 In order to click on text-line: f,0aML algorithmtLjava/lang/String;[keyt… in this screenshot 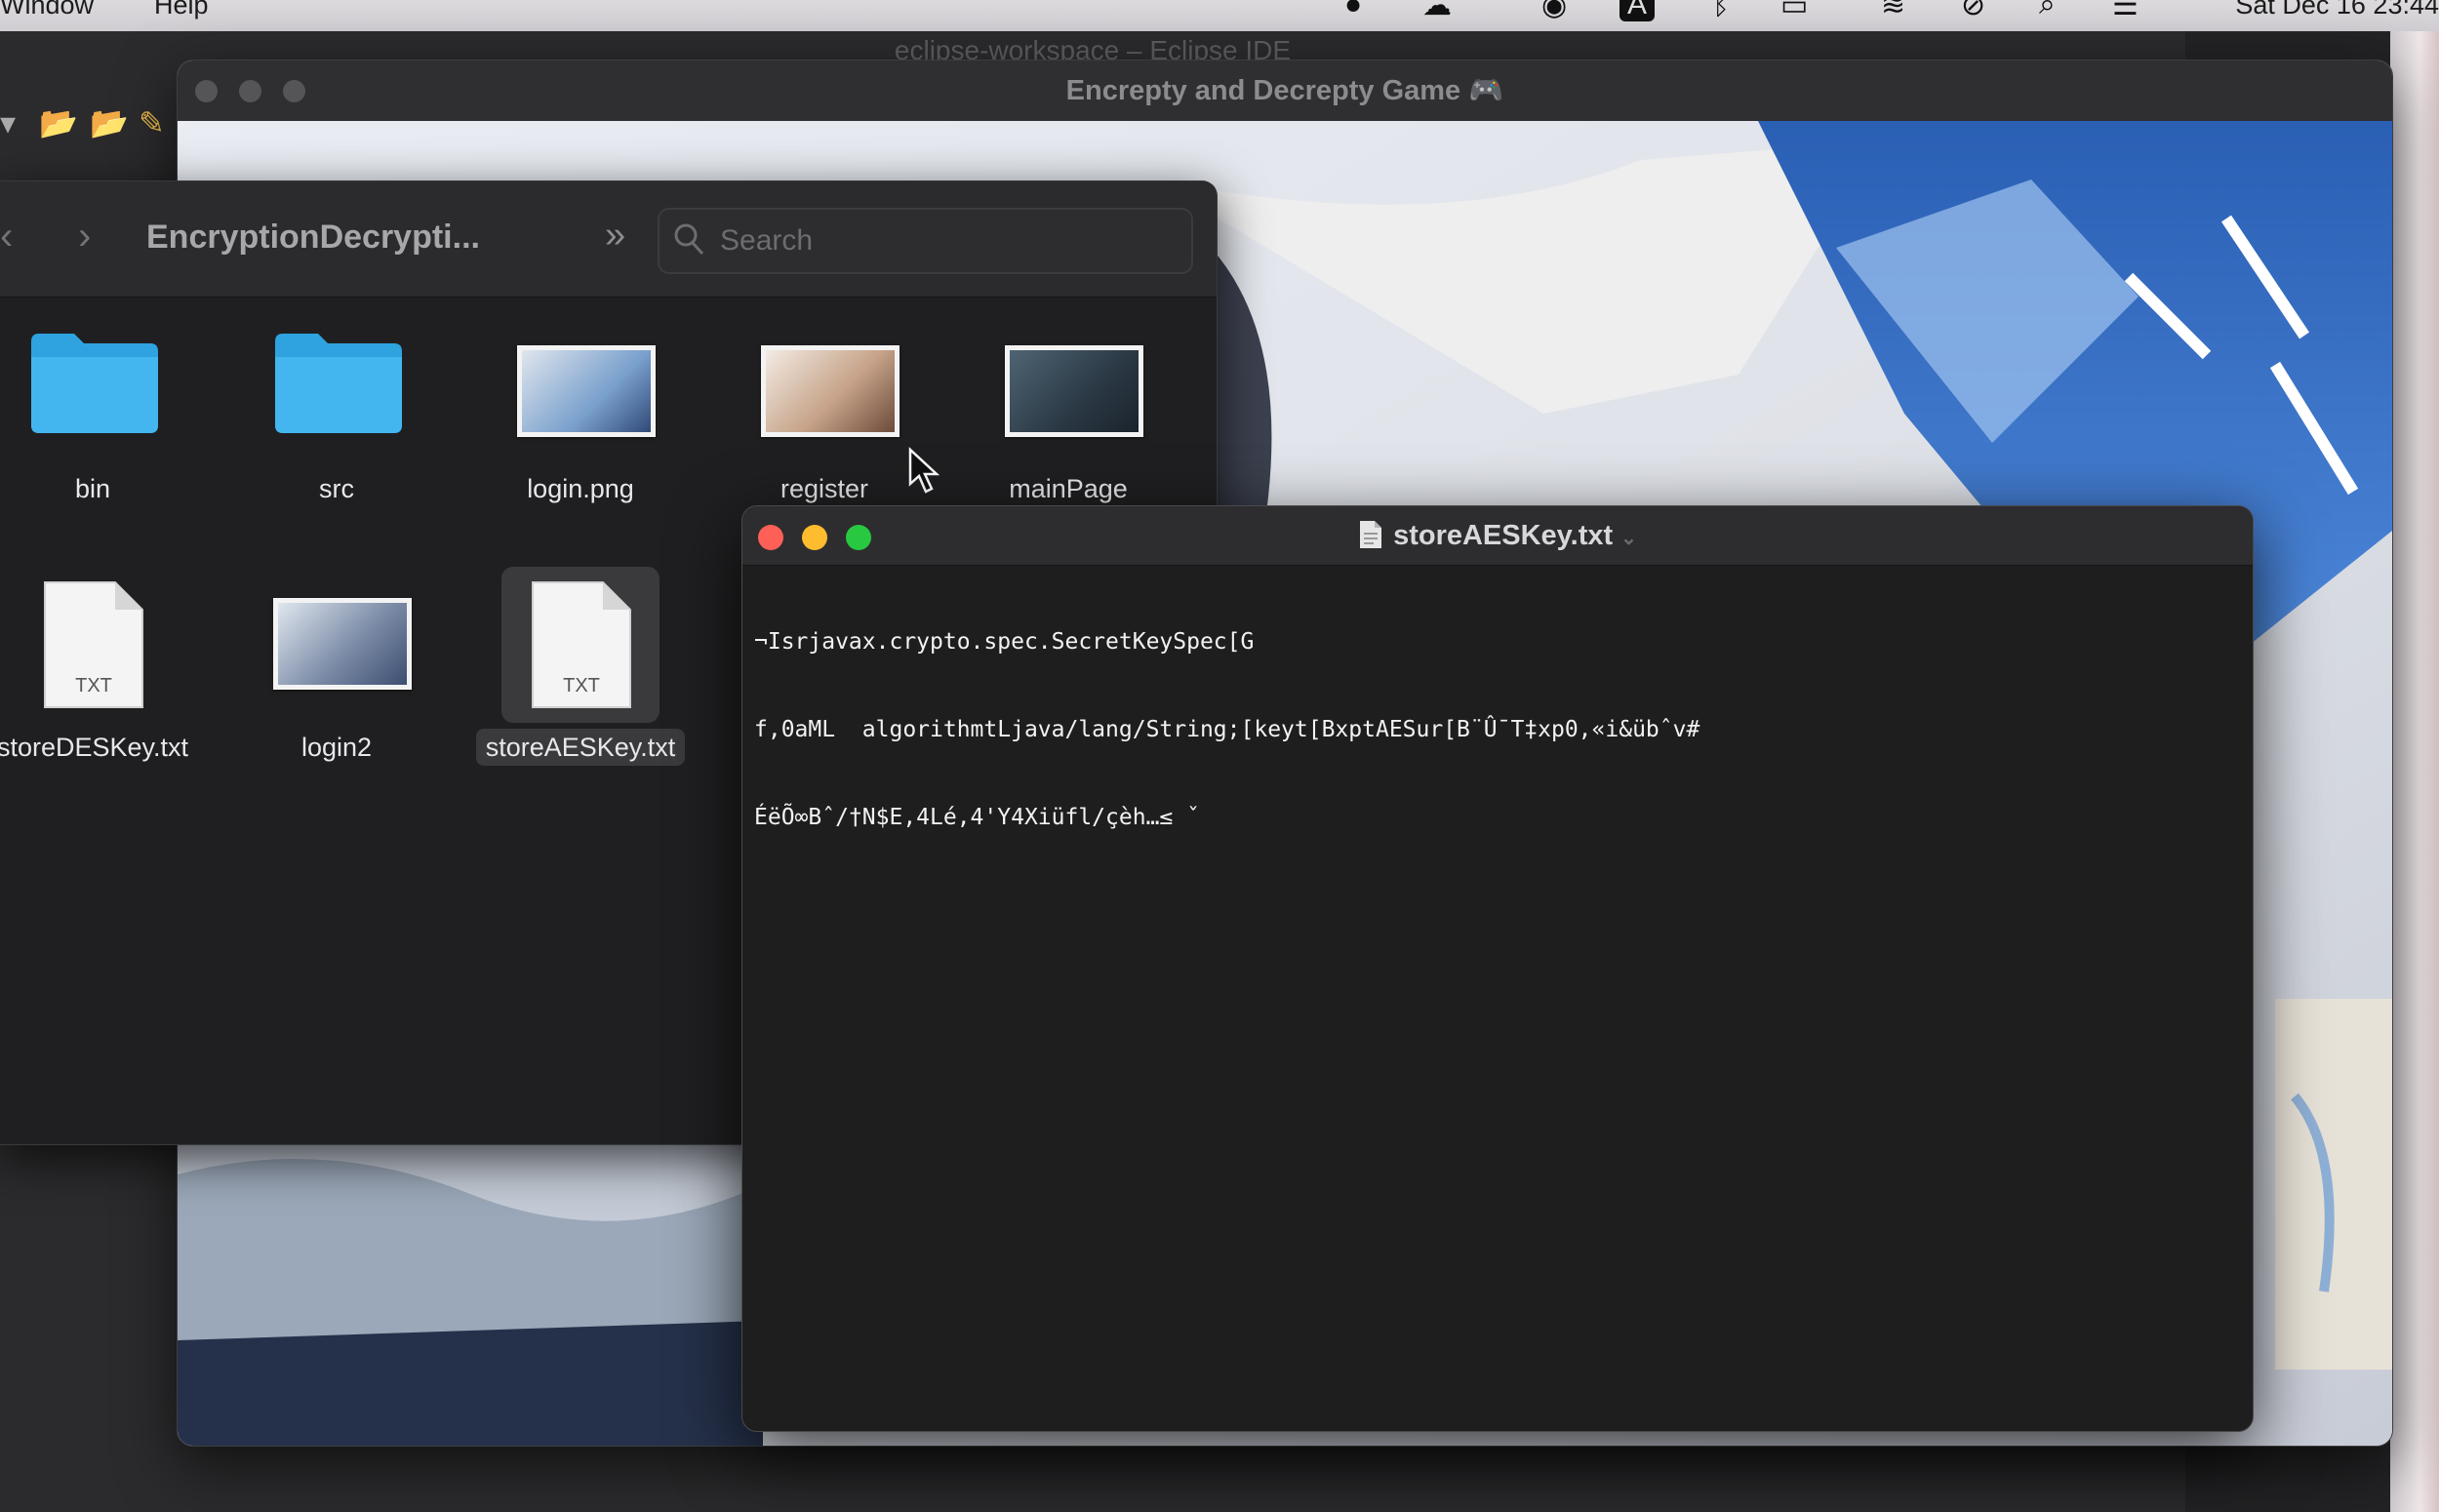, I will do `click(1227, 729)`.